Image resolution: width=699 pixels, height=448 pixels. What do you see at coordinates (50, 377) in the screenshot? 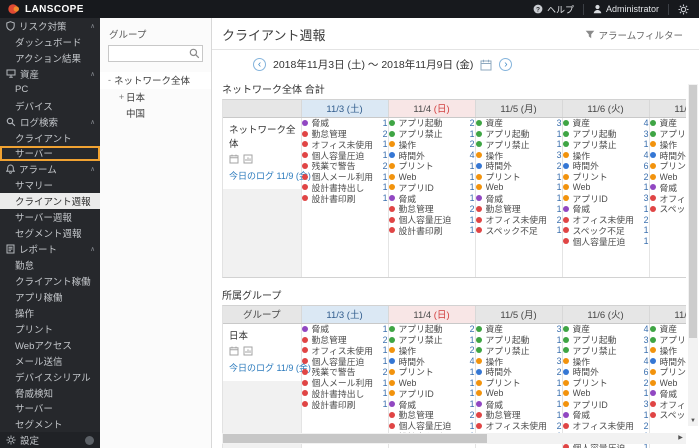
I see `sidebar-item-device-serial: デバイスシリアル` at bounding box center [50, 377].